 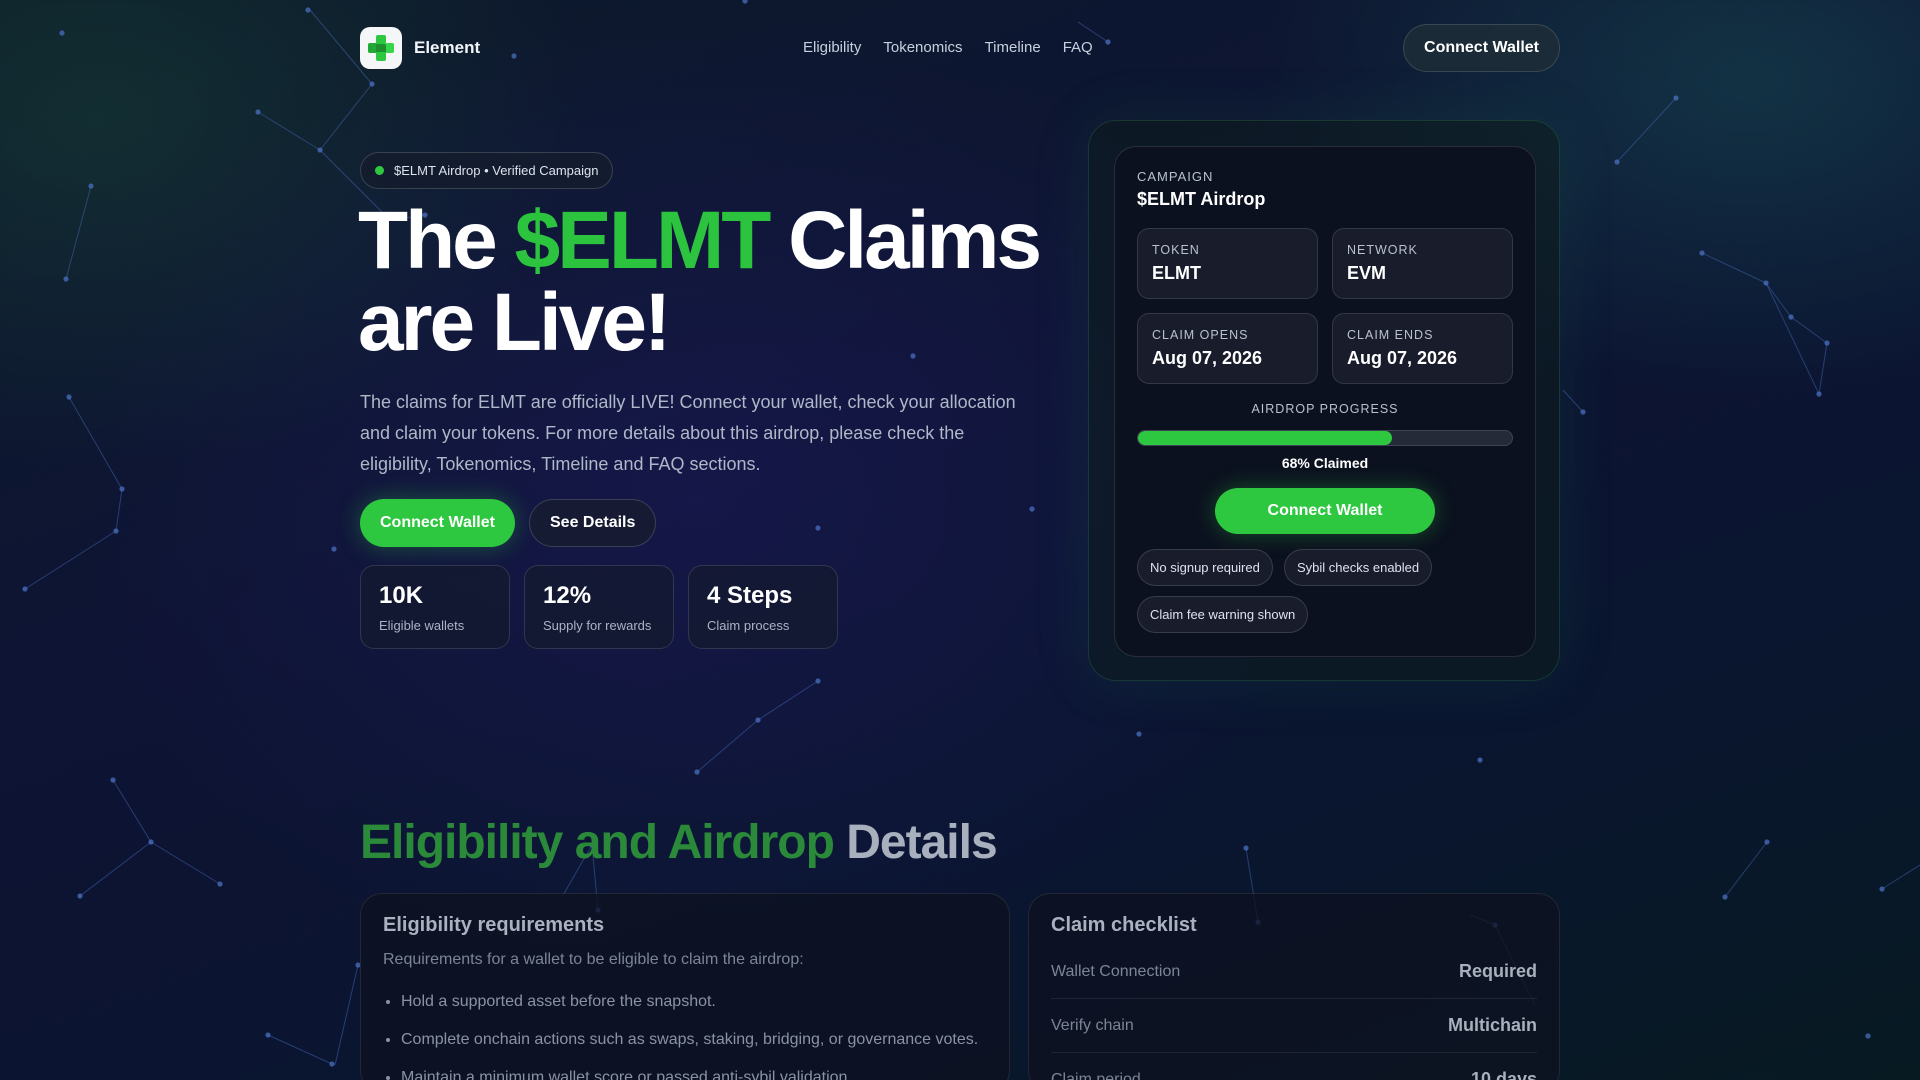 What do you see at coordinates (379, 170) in the screenshot?
I see `live-status-dot-icon` at bounding box center [379, 170].